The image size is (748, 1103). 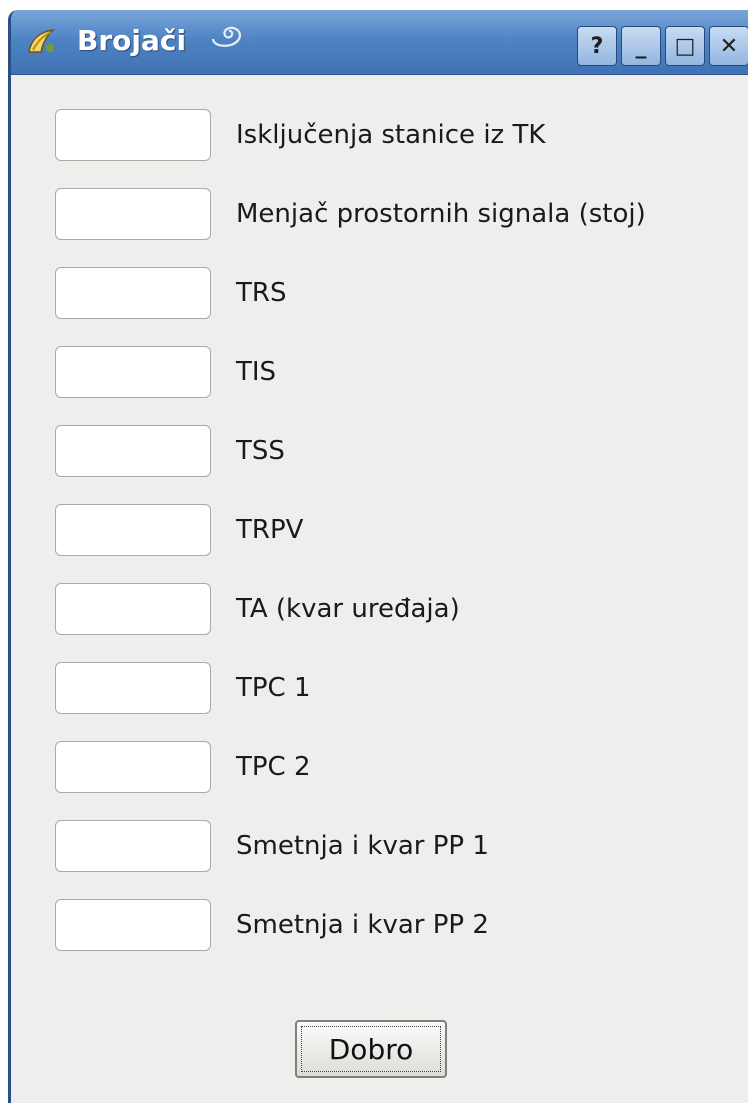 I want to click on help-button: ?, so click(x=597, y=46).